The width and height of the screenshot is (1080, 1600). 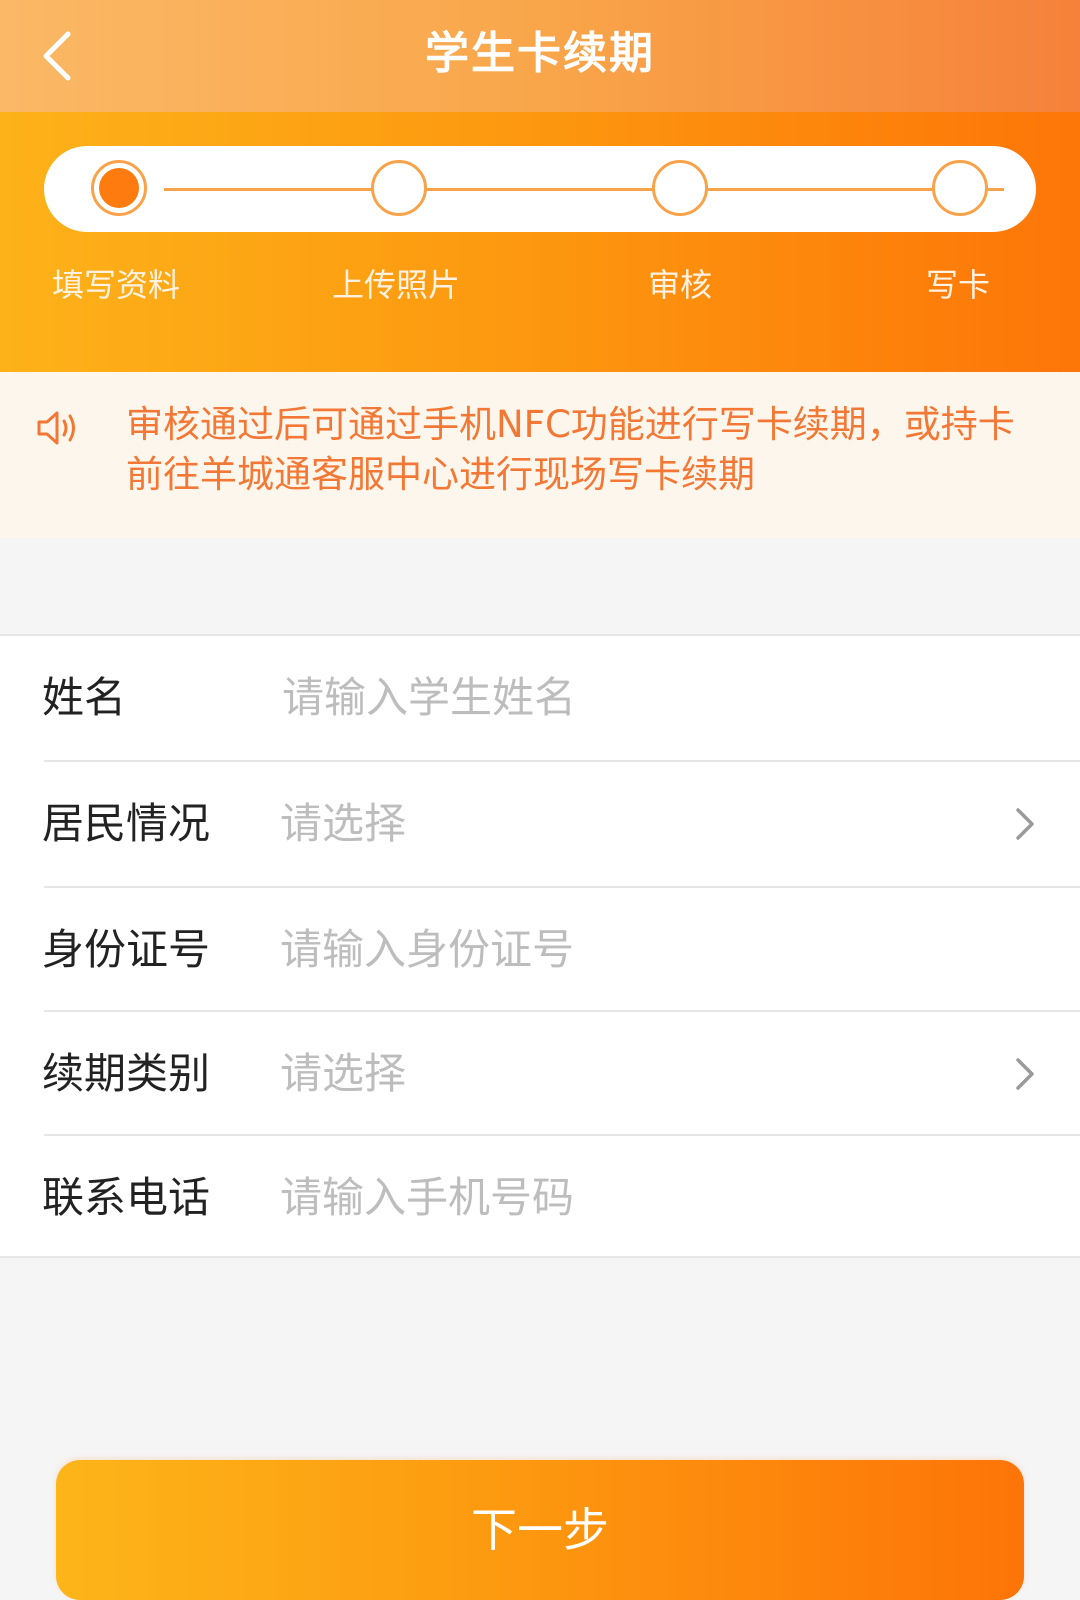 What do you see at coordinates (540, 1530) in the screenshot?
I see `next-step-button: 下一步` at bounding box center [540, 1530].